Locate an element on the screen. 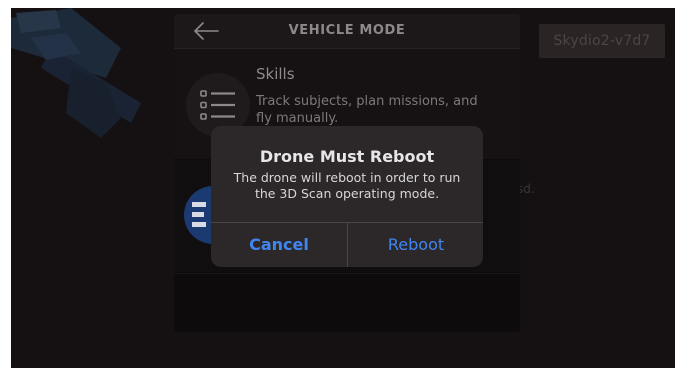  dialog-title: Drone Must Reboot is located at coordinates (347, 156).